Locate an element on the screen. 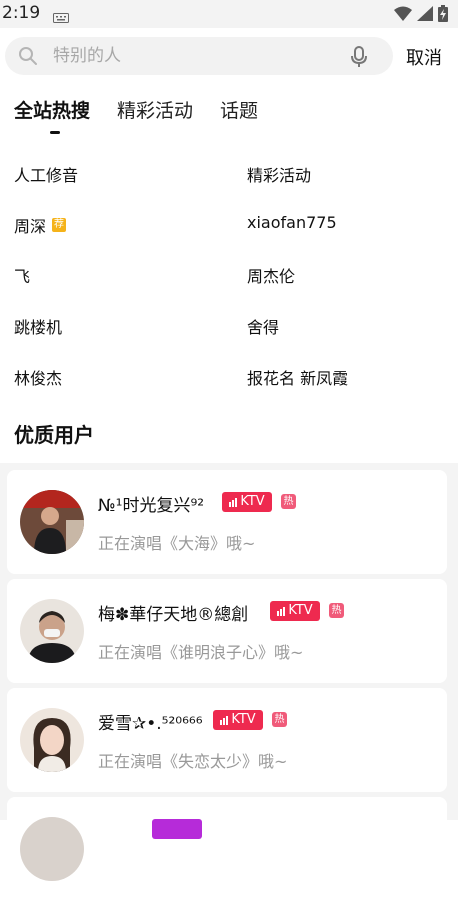 Image resolution: width=458 pixels, height=901 pixels. user-card: 爱雪✰•.⁵²⁰⁶⁶⁶ KTV 热 正在演唱《失恋太少》哦~ is located at coordinates (227, 740).